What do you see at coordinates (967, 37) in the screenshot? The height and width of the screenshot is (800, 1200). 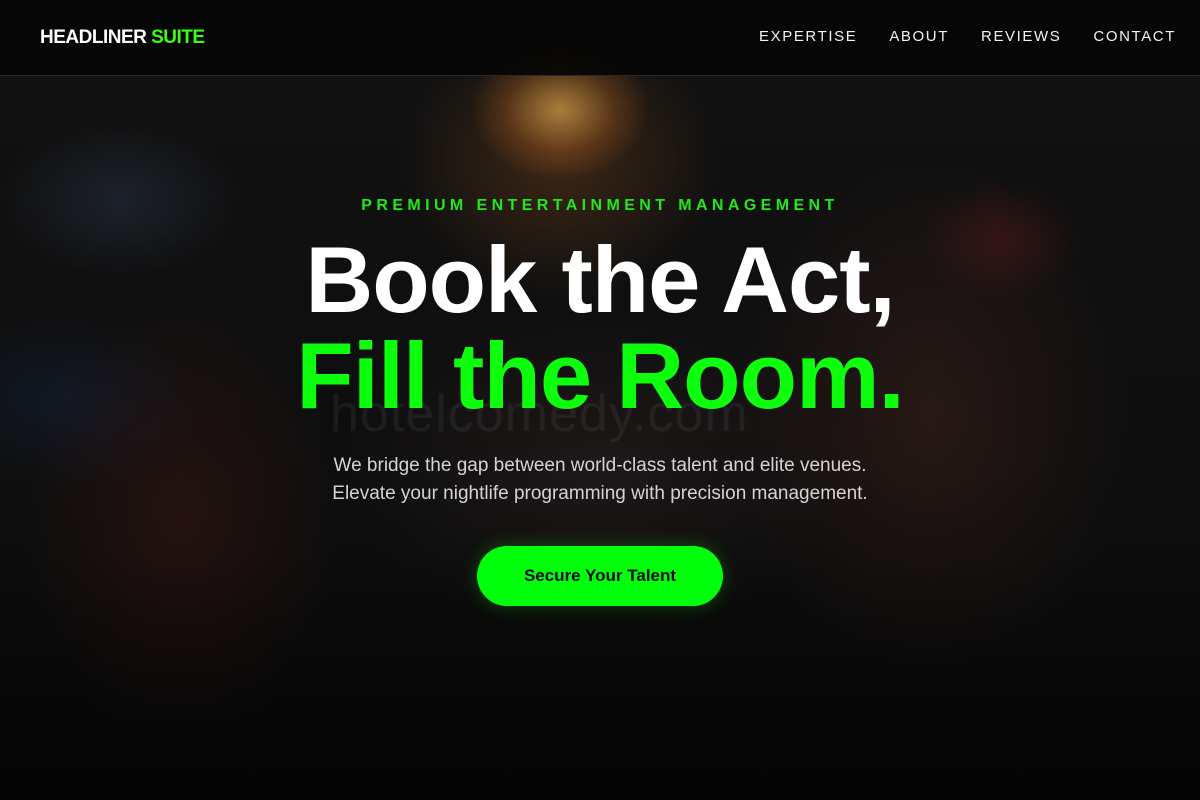 I see `main-nav: EXPERTISE ABOUT REVIEWS CONTACT` at bounding box center [967, 37].